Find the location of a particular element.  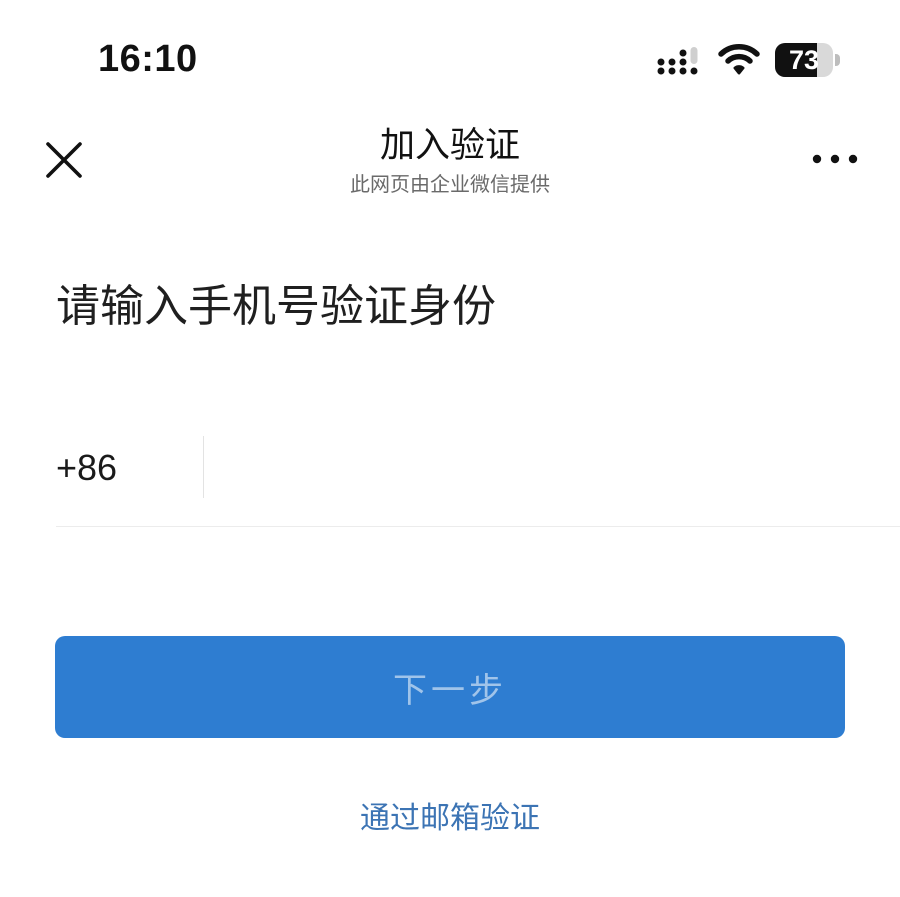

field-divider is located at coordinates (203, 467).